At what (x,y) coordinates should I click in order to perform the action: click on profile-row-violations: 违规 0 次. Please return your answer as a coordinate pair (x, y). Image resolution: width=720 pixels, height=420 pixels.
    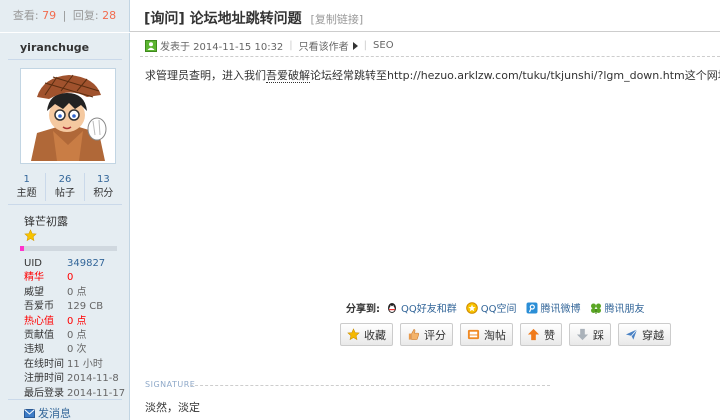
    Looking at the image, I should click on (55, 350).